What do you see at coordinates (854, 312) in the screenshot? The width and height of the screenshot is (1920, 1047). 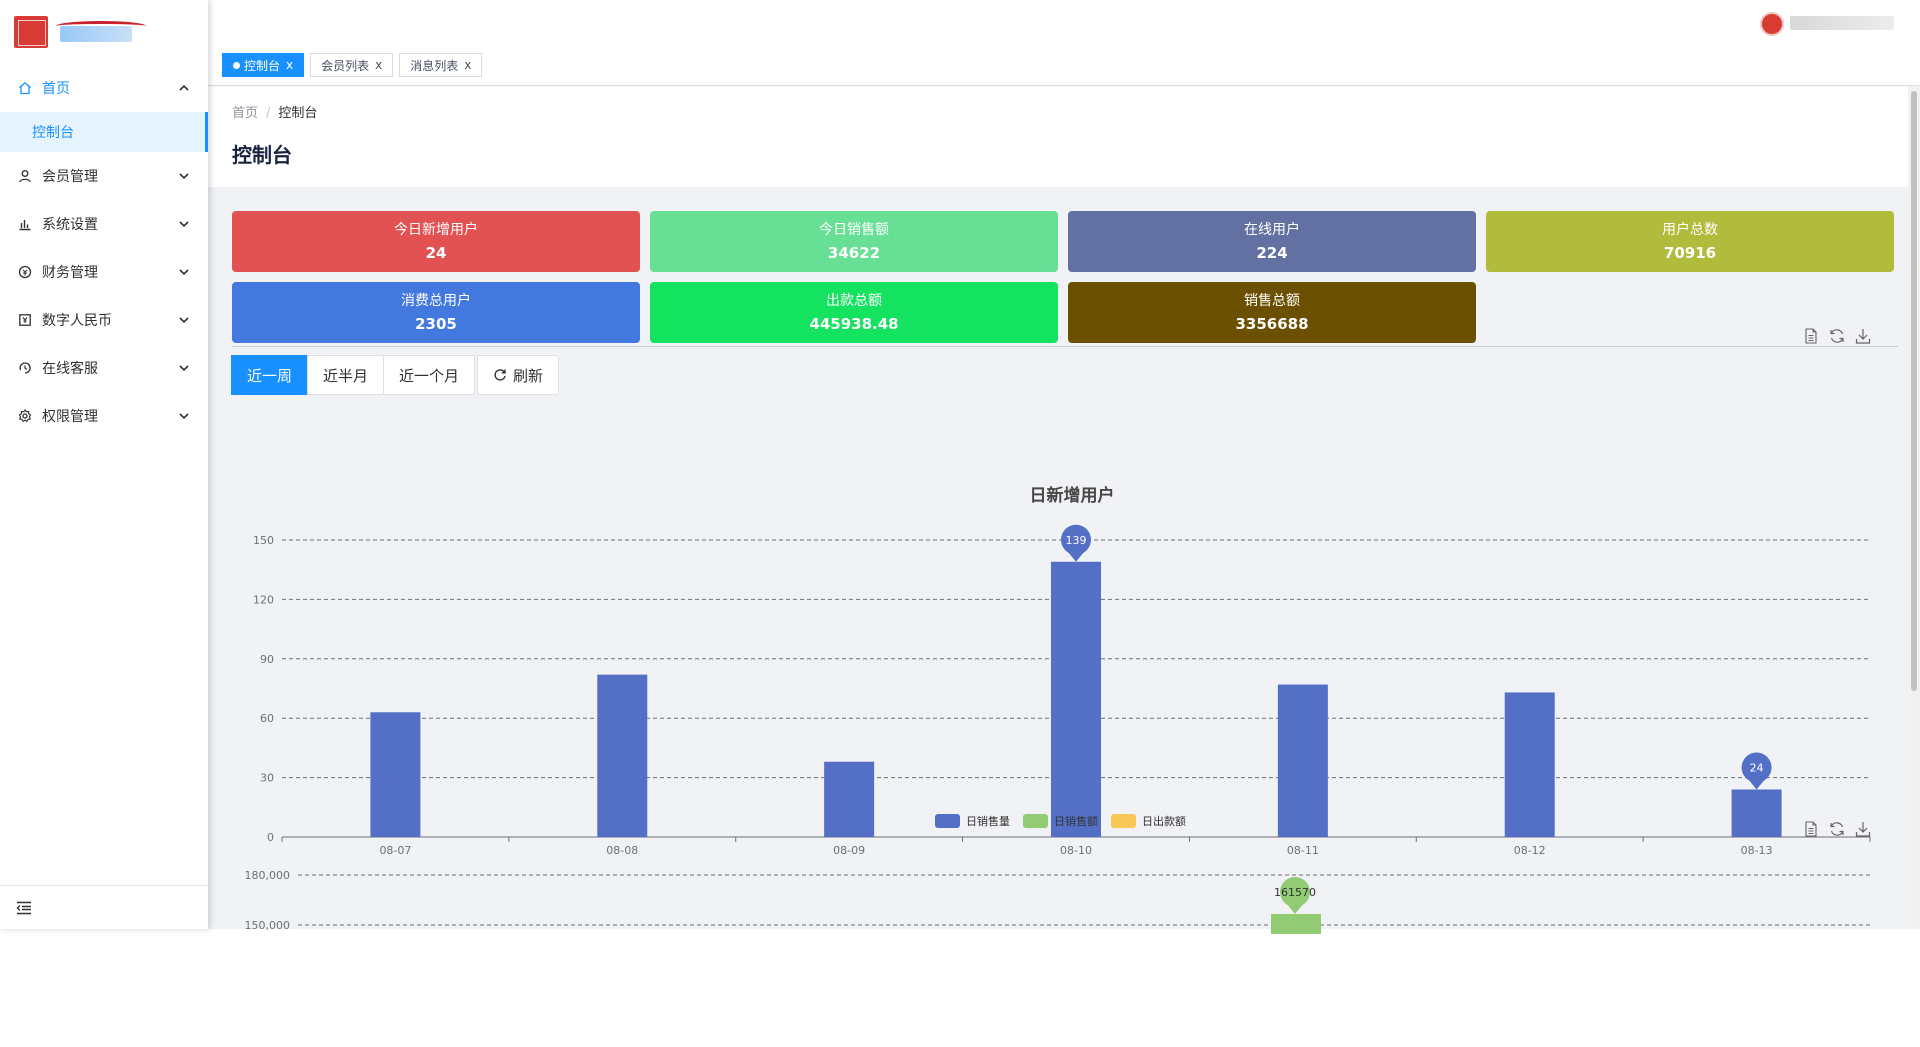 I see `stat-card: 出款总额 445938.48` at bounding box center [854, 312].